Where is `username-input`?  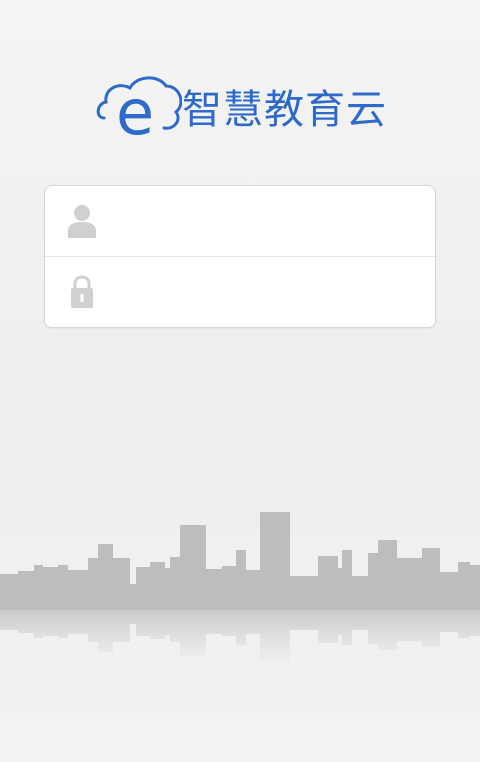 username-input is located at coordinates (265, 221).